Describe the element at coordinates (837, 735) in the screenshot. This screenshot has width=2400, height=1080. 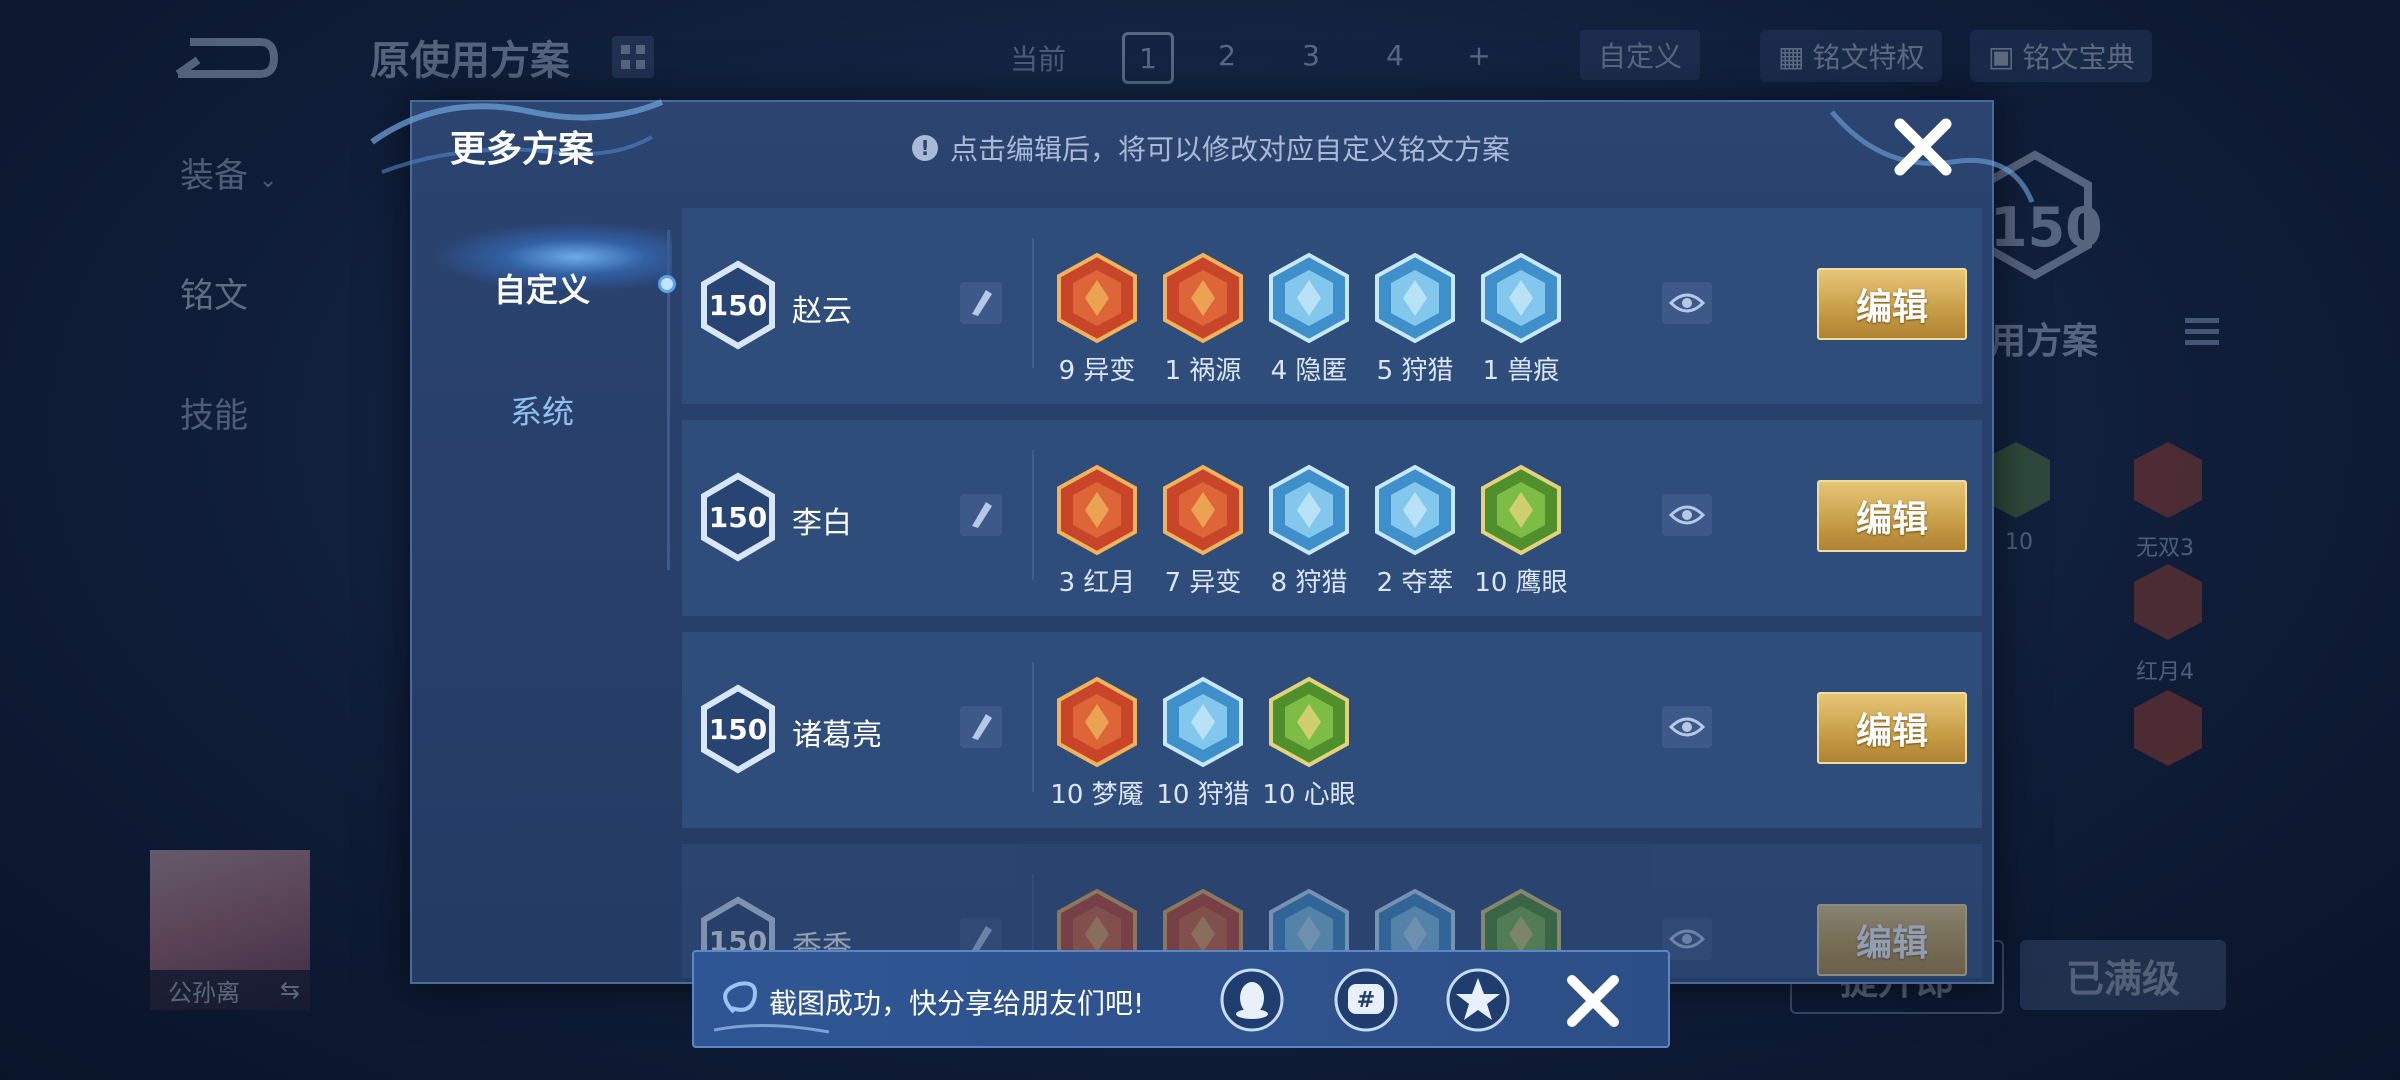
I see `hero-name: 诸葛亮` at that location.